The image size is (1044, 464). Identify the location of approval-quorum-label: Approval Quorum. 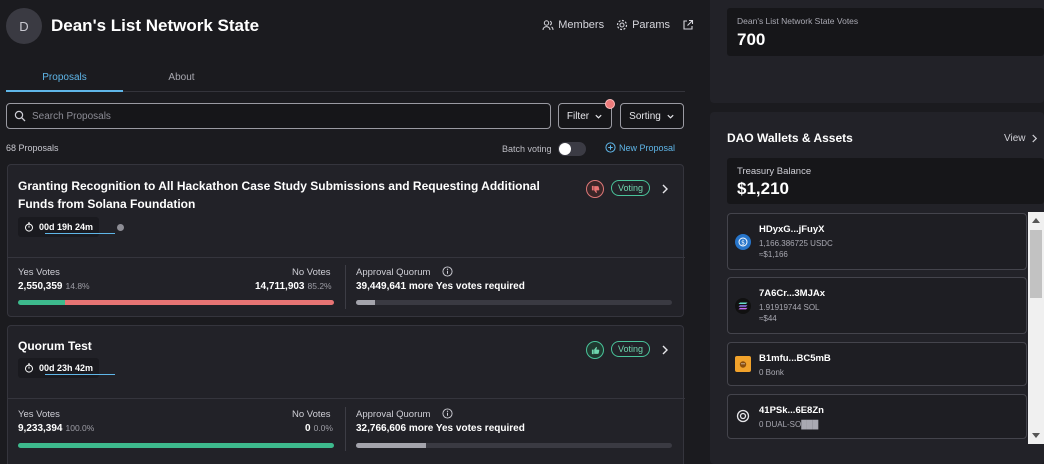
(393, 272).